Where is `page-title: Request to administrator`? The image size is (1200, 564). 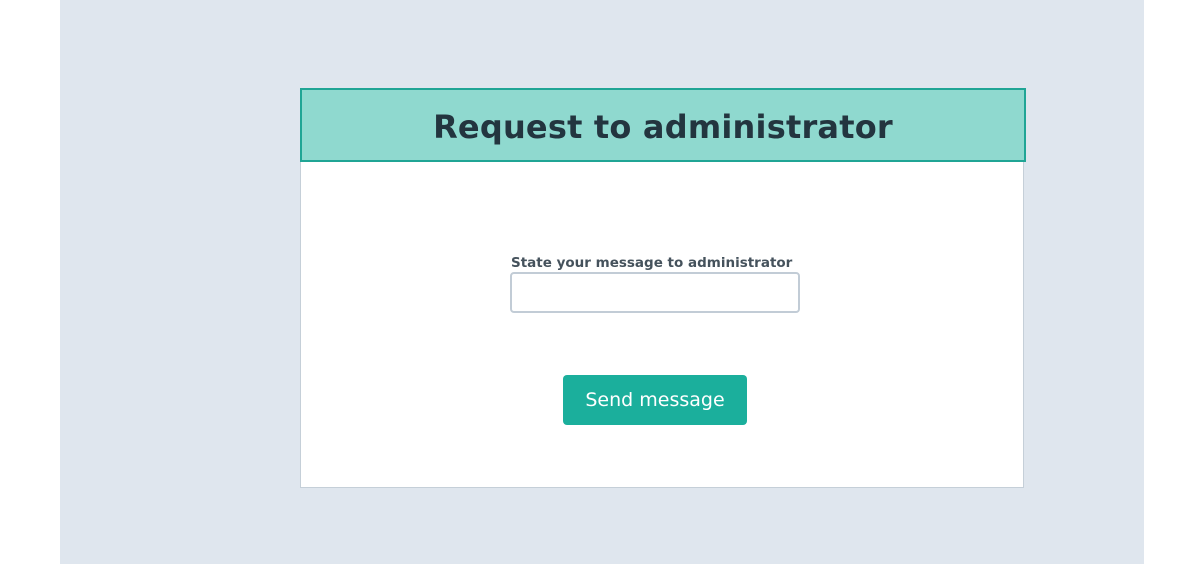
page-title: Request to administrator is located at coordinates (663, 127).